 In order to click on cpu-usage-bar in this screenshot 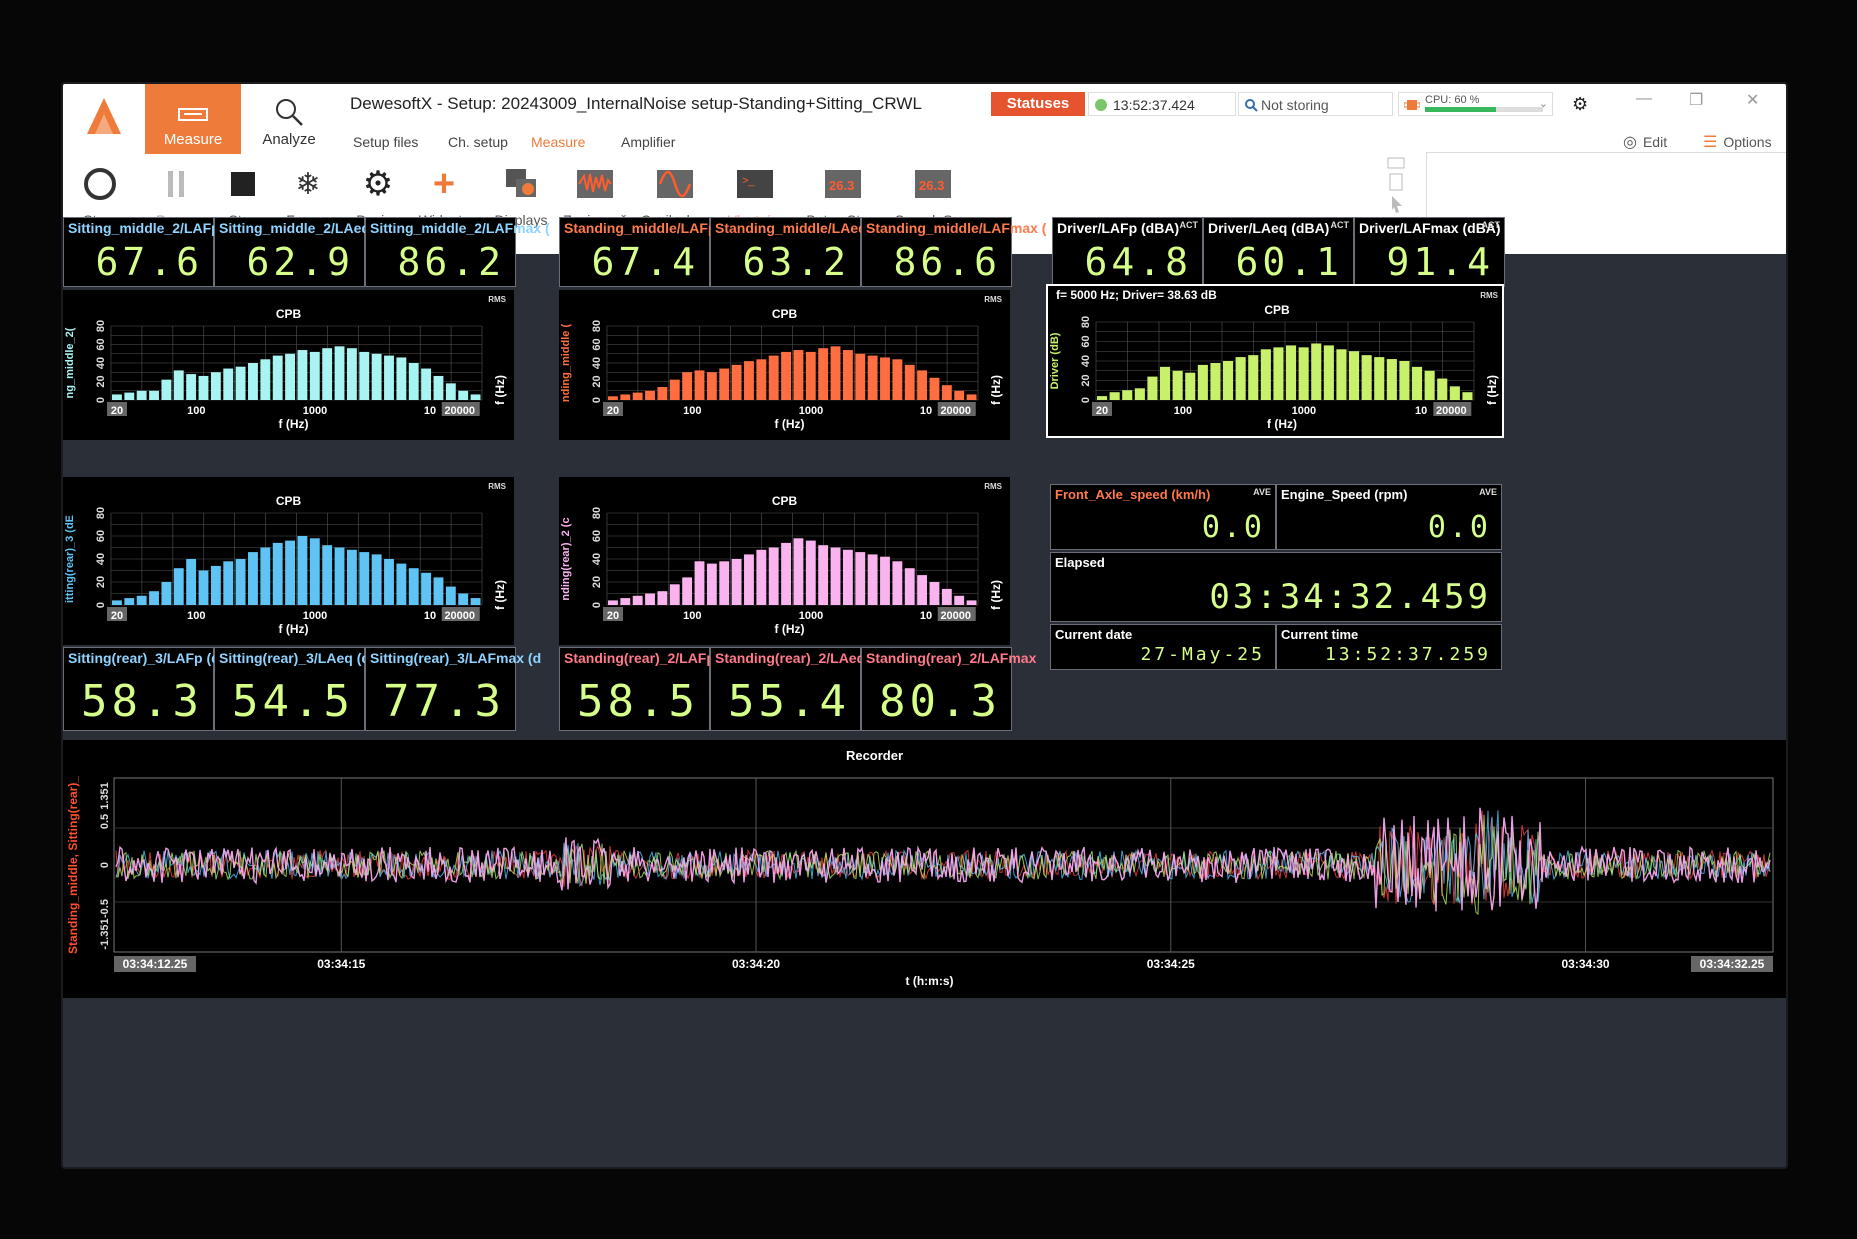, I will do `click(1484, 109)`.